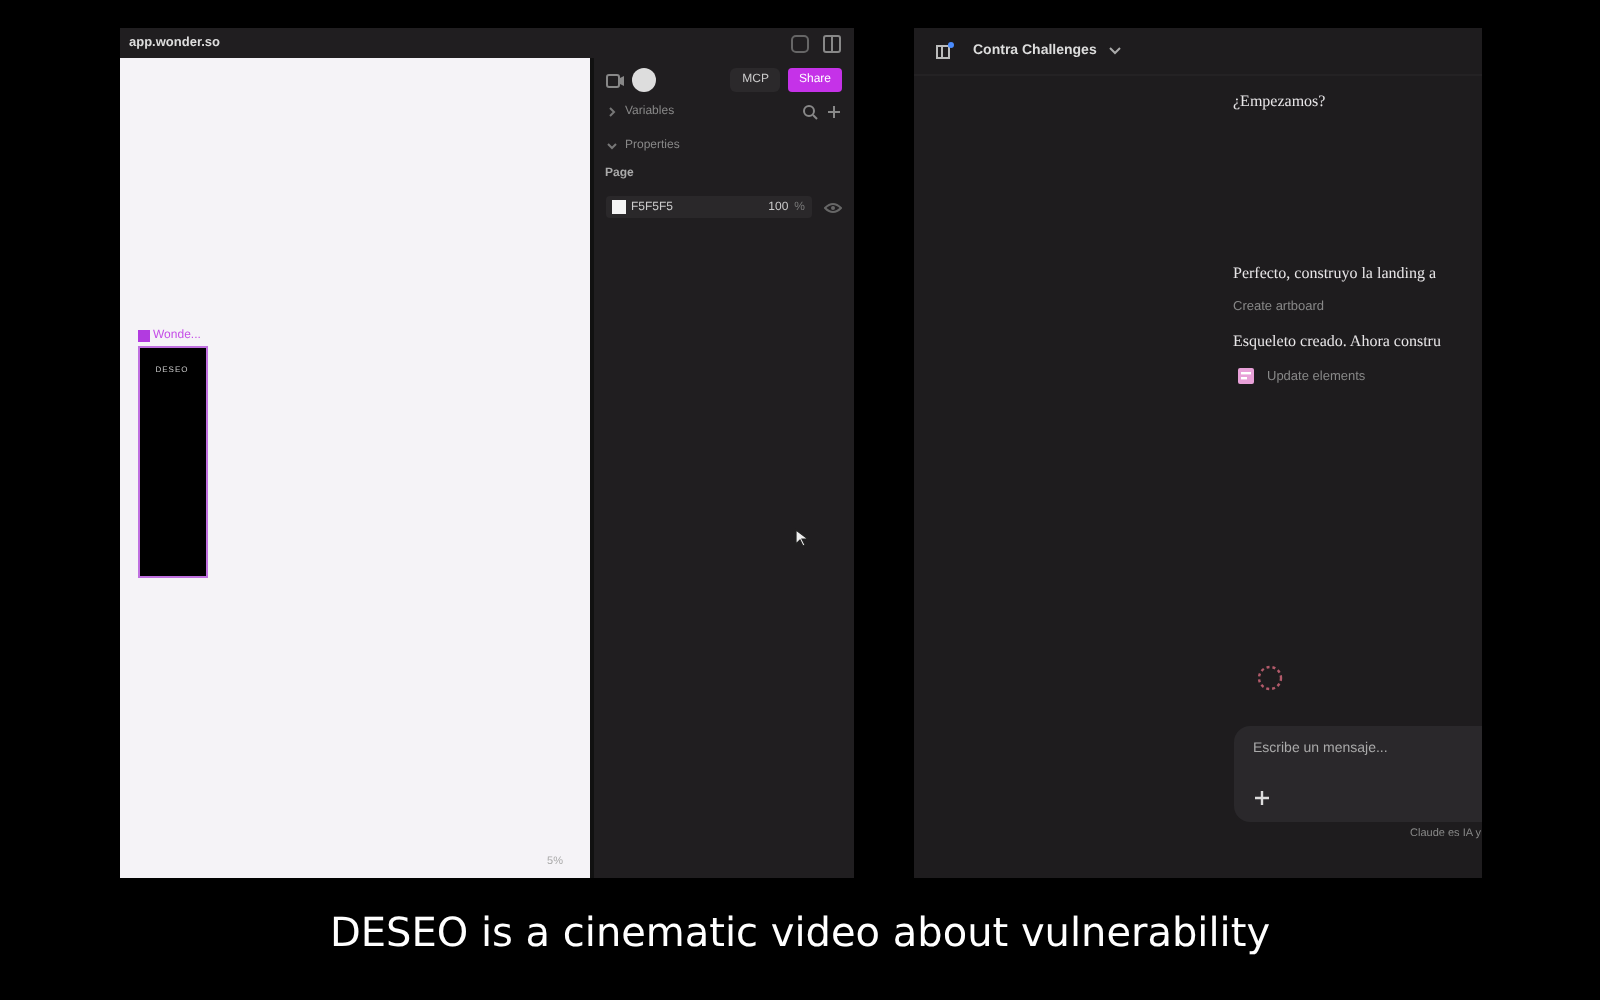 Image resolution: width=1600 pixels, height=1000 pixels. I want to click on subtitle-caption: DESEO is a cinematic video about vulnerability, so click(800, 932).